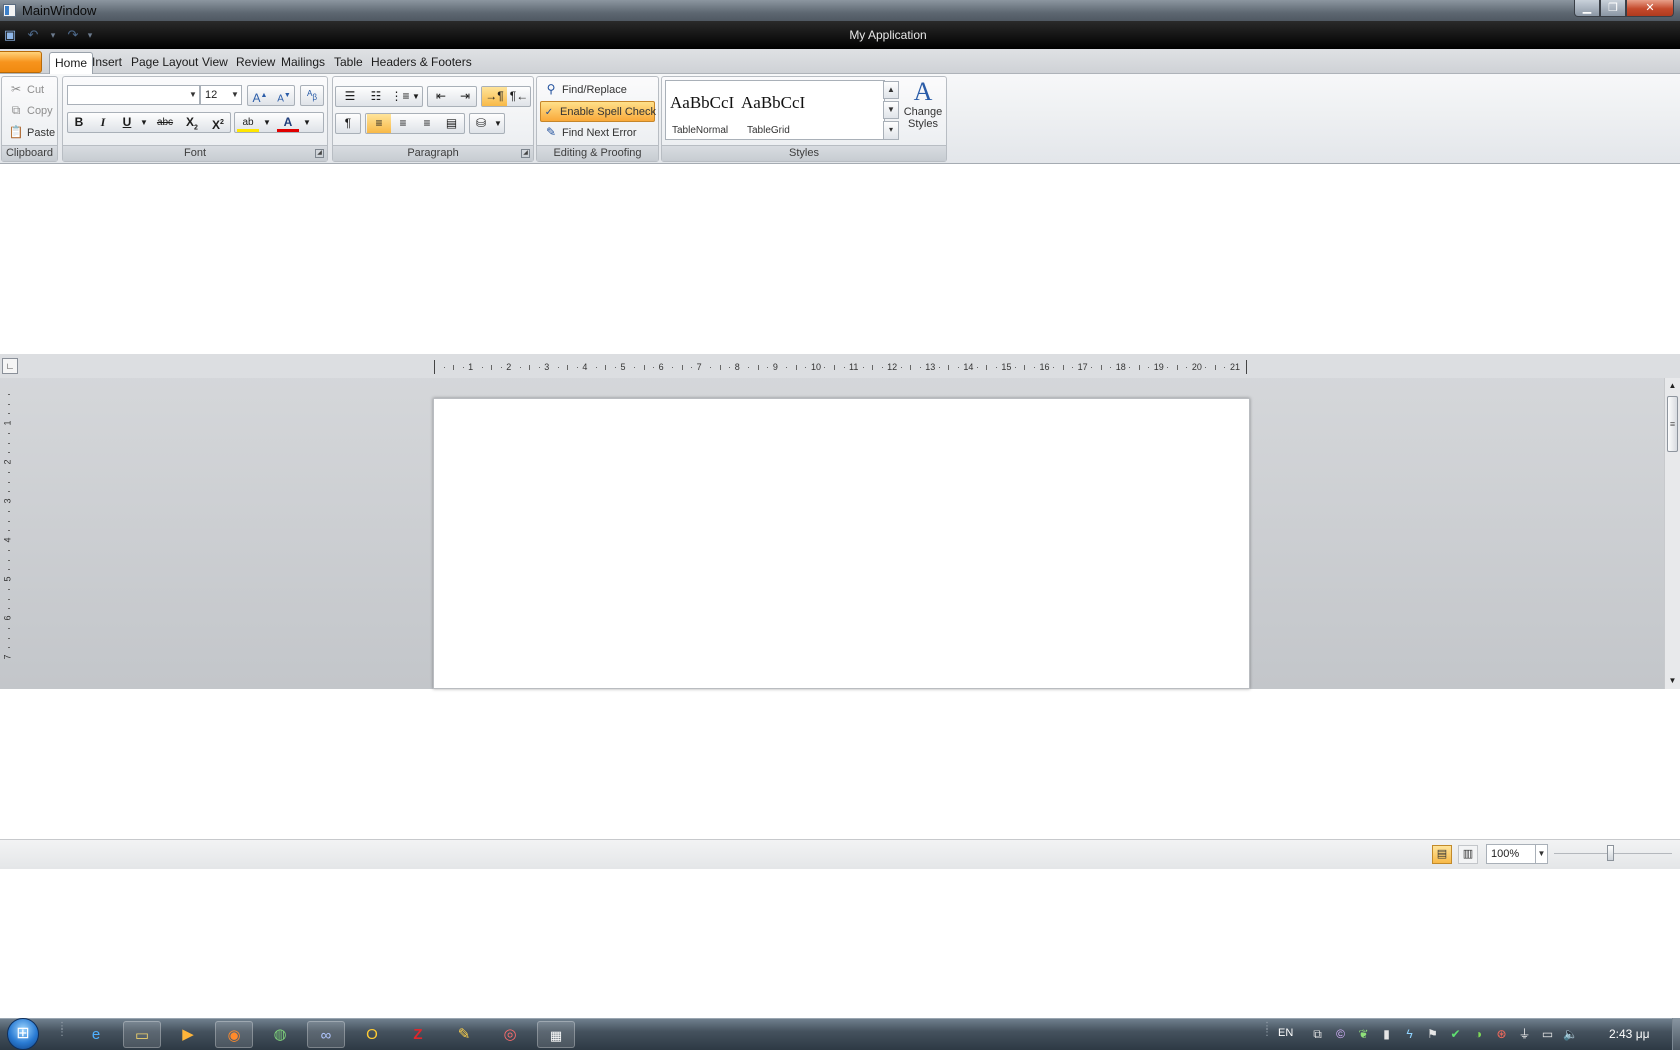 This screenshot has height=1050, width=1680. I want to click on superscript-icon: X2, so click(218, 122).